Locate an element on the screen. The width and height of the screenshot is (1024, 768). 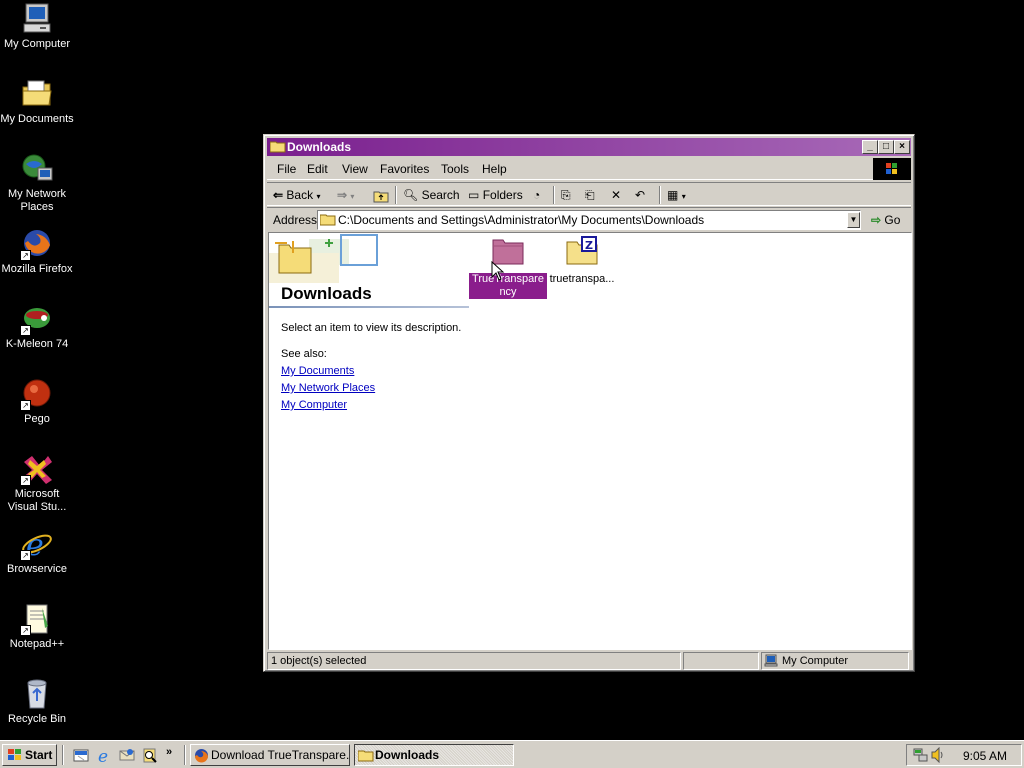
file-label: TrueTranspare ncy is located at coordinates (508, 286).